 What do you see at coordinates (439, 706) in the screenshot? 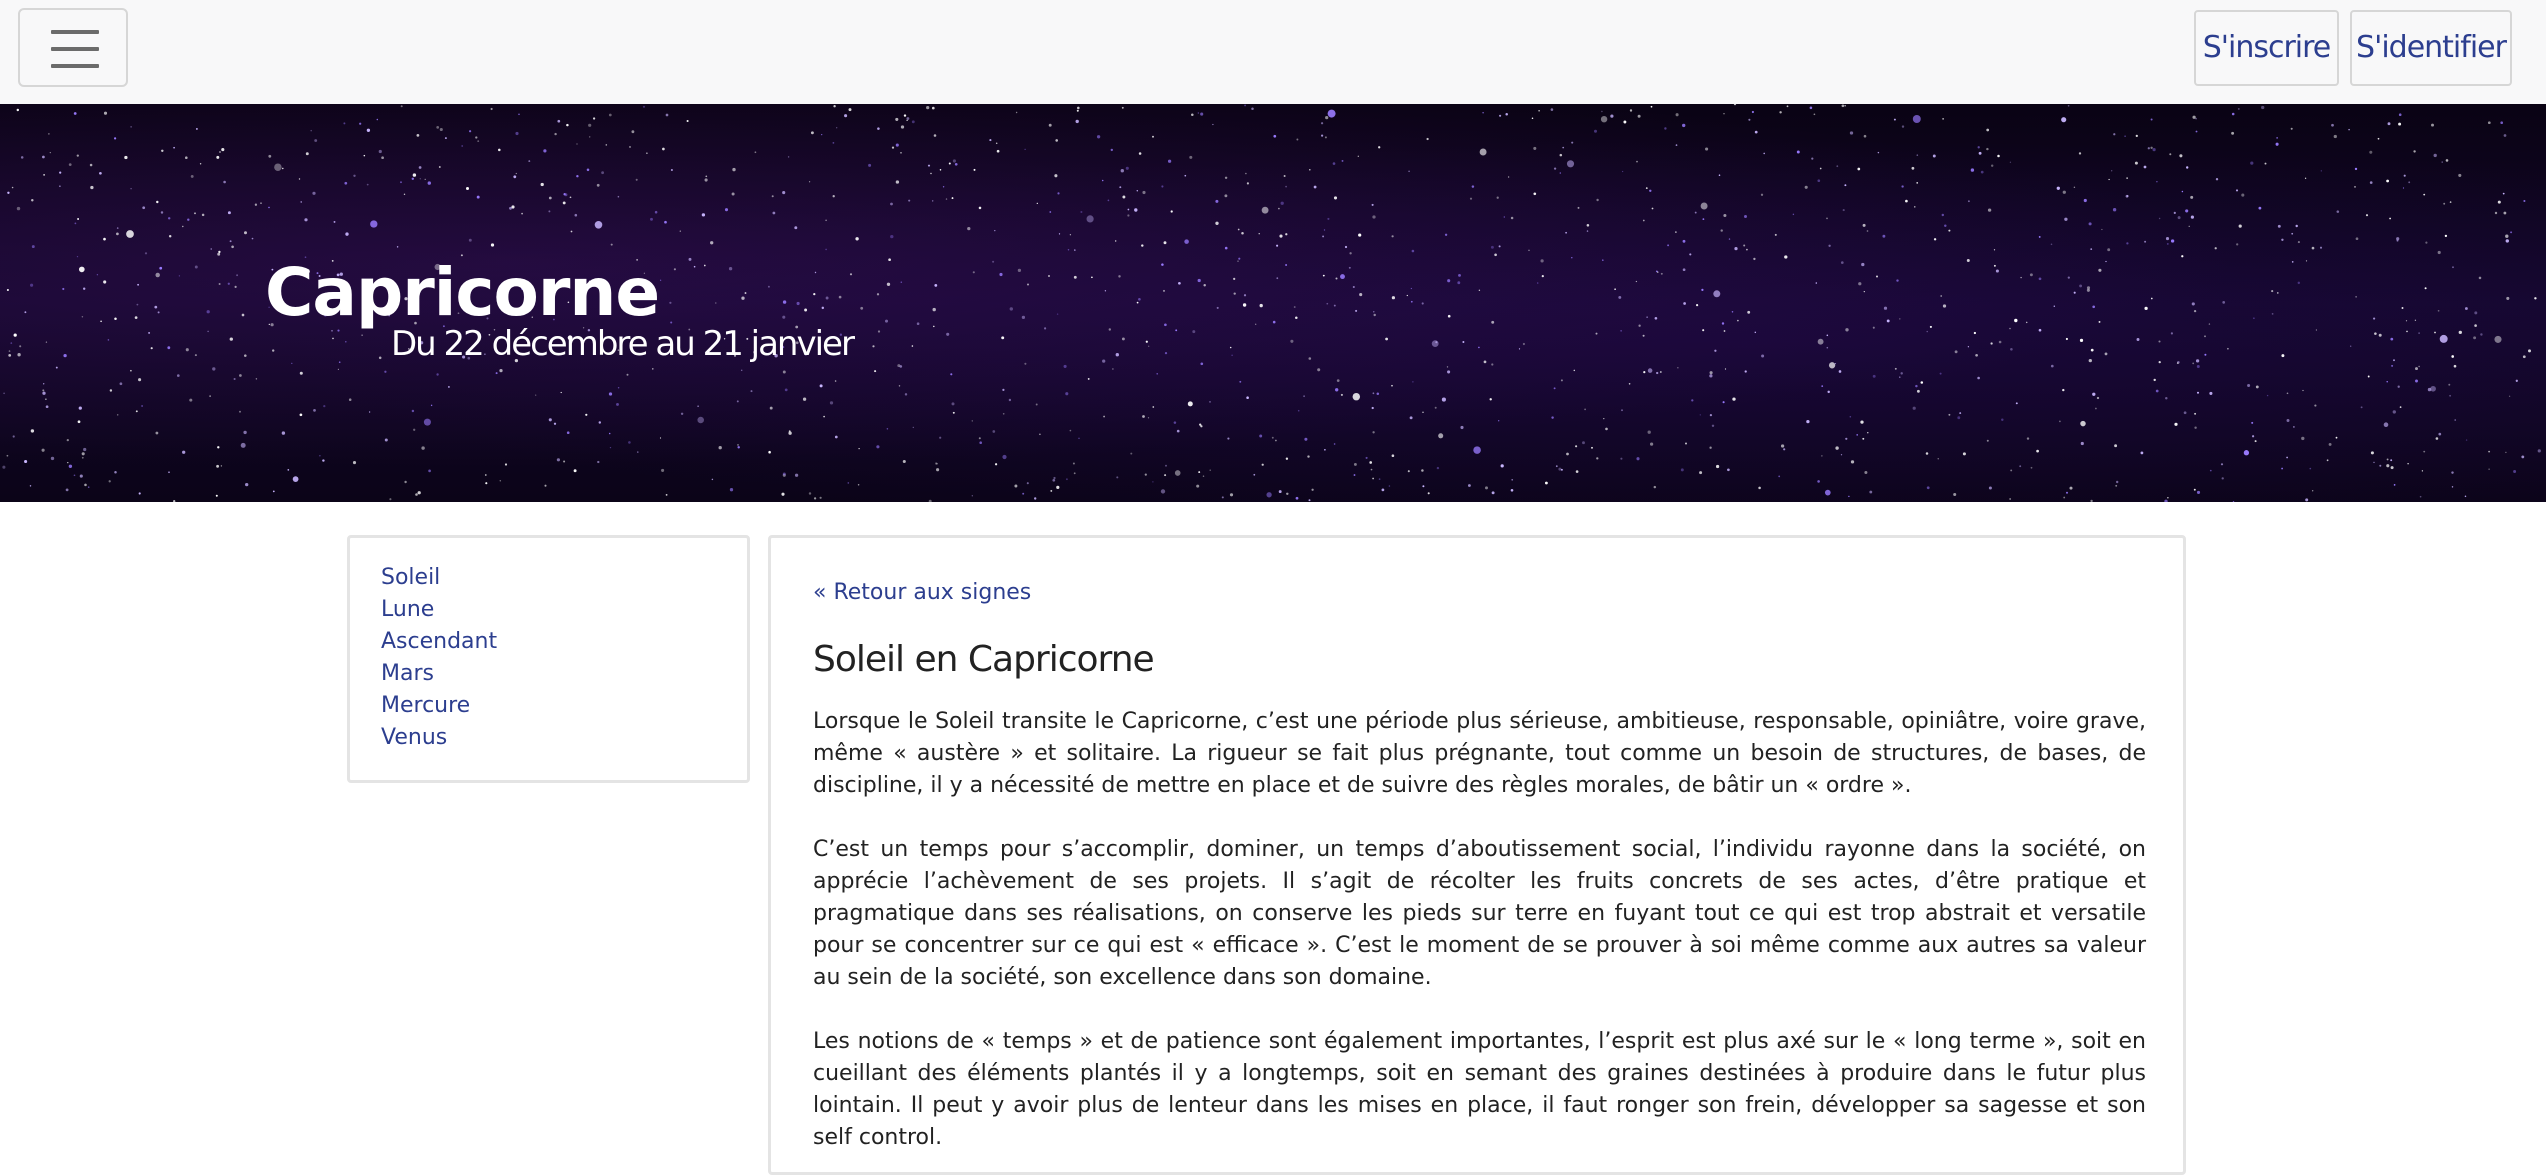
I see `sidebar-item-mercure: Mercure` at bounding box center [439, 706].